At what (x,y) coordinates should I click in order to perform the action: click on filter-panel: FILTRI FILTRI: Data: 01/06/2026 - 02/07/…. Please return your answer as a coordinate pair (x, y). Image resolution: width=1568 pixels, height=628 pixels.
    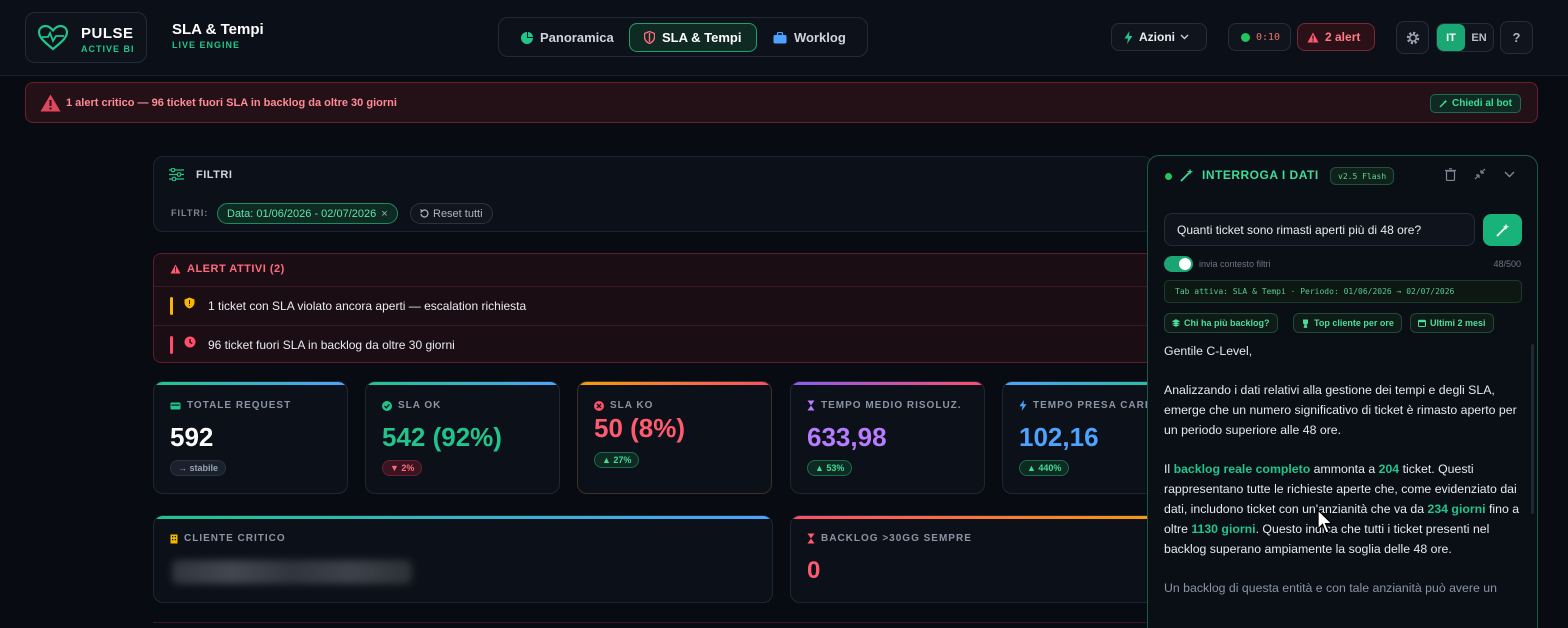
    Looking at the image, I should click on (653, 194).